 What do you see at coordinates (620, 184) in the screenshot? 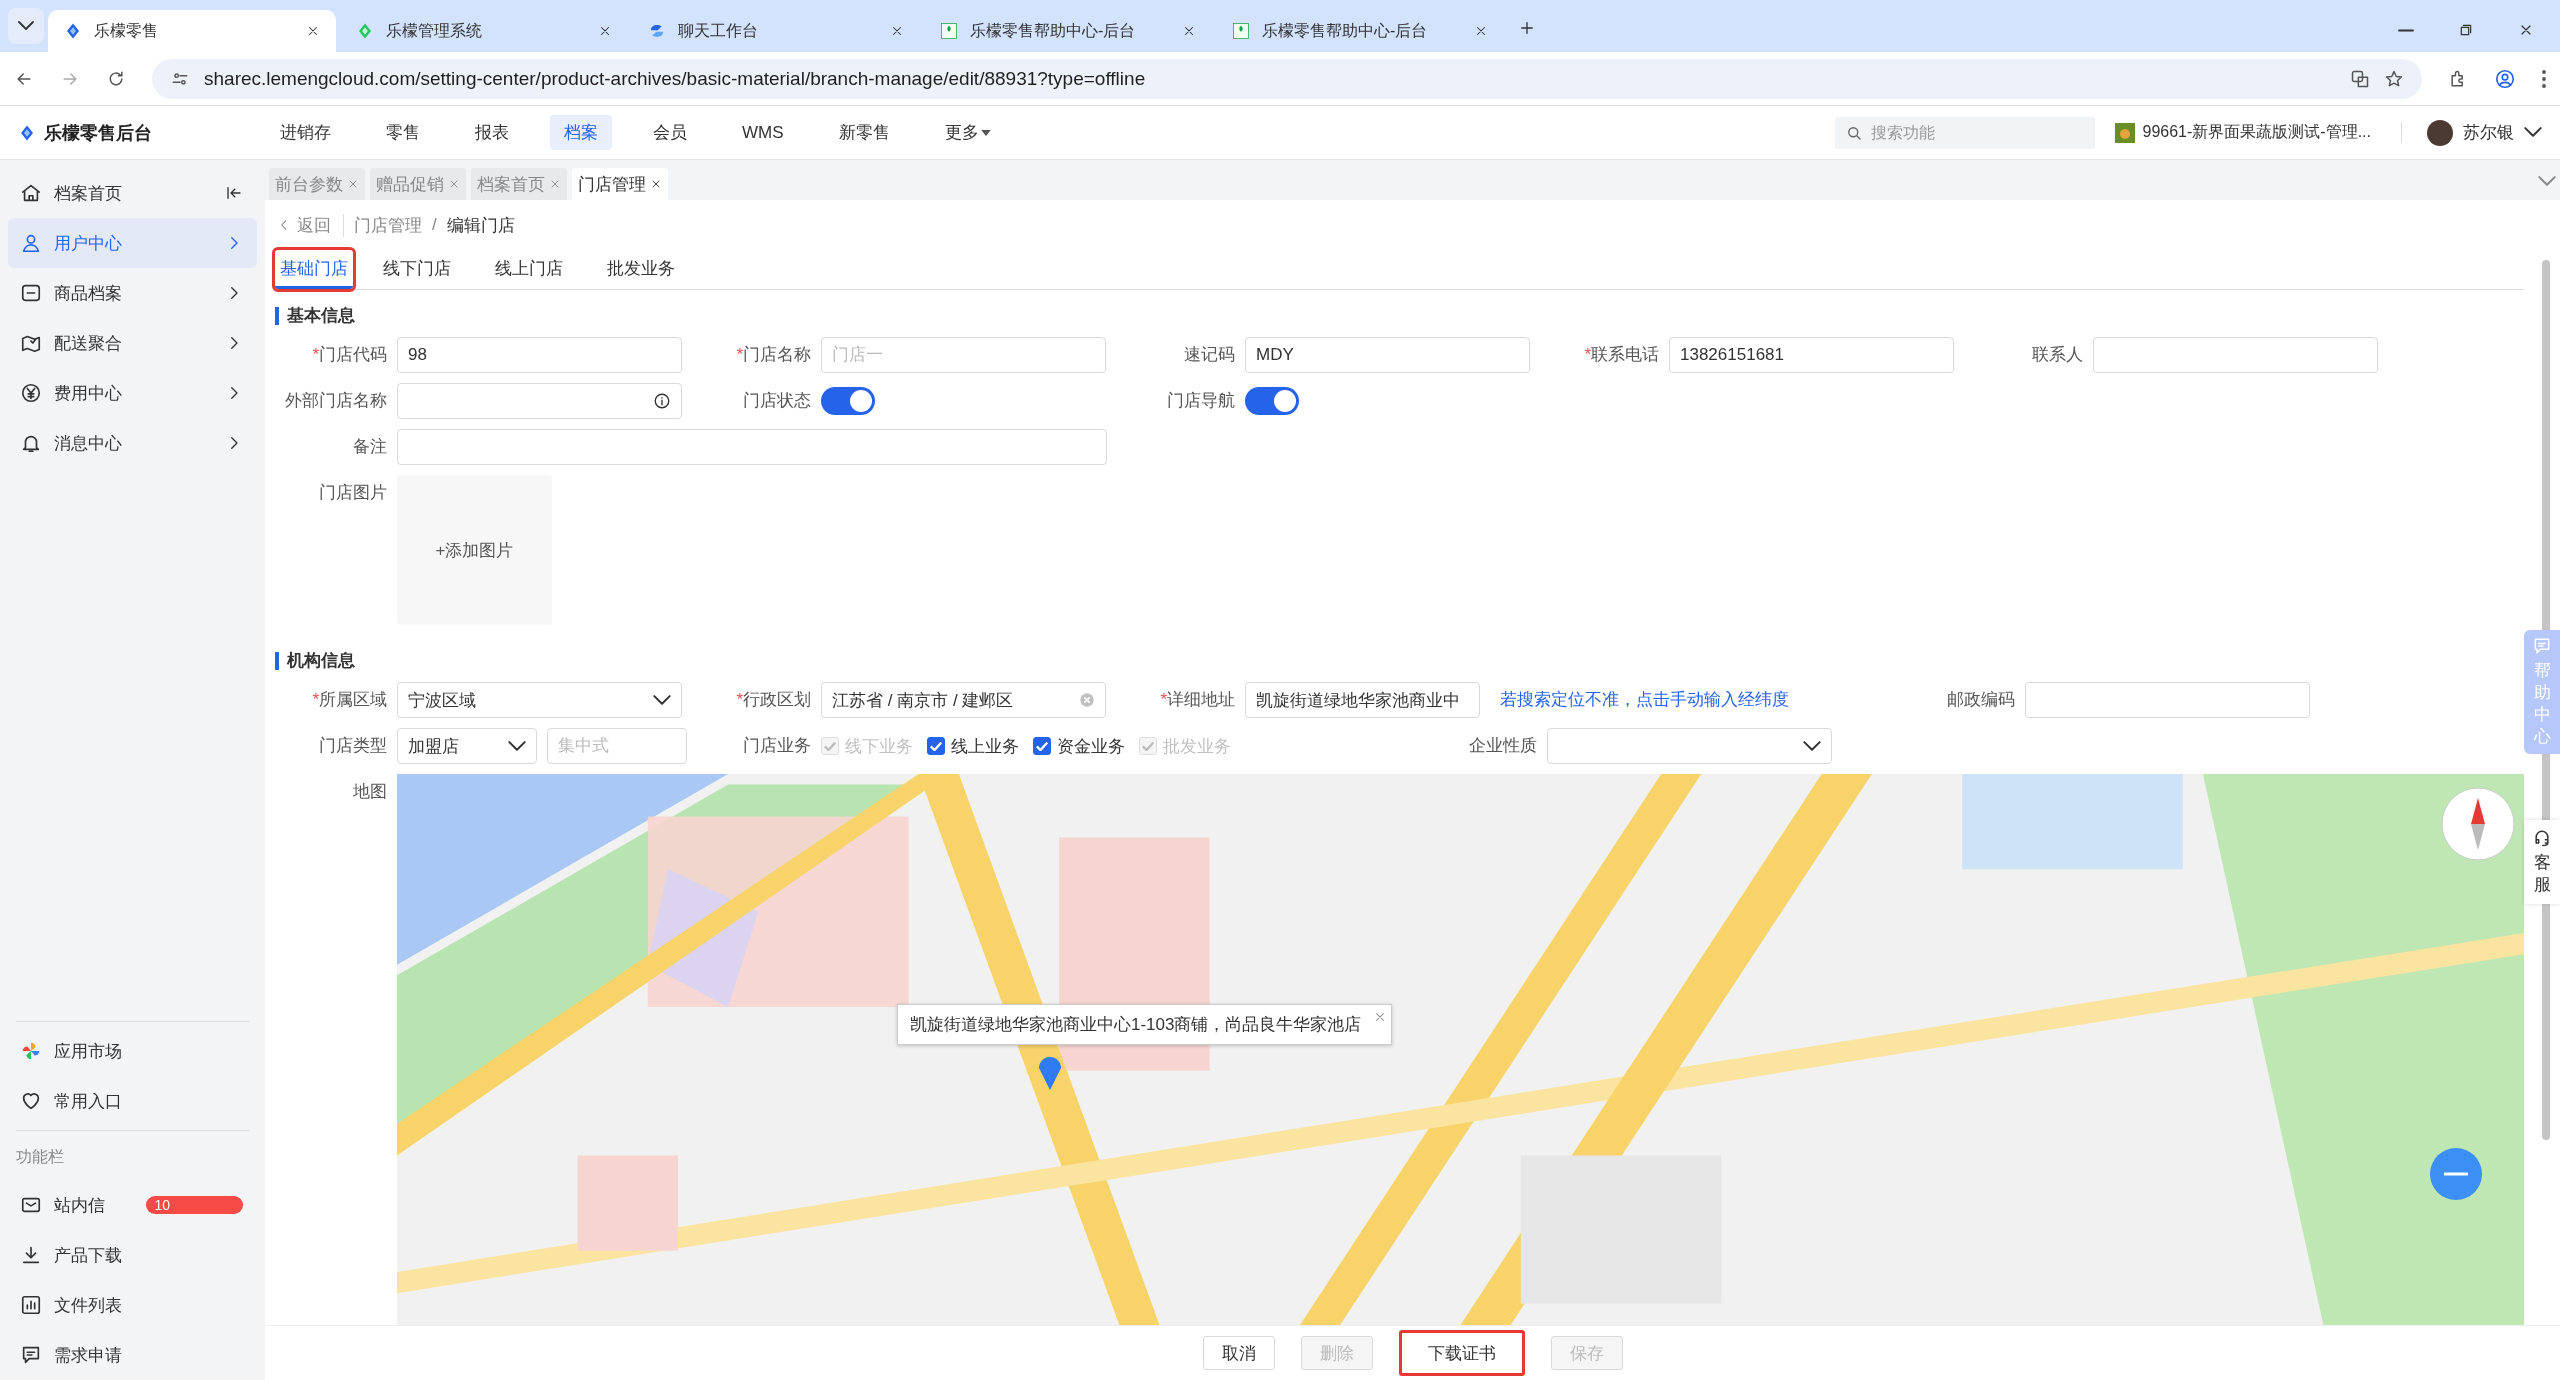
I see `page-tab: 门店管理` at bounding box center [620, 184].